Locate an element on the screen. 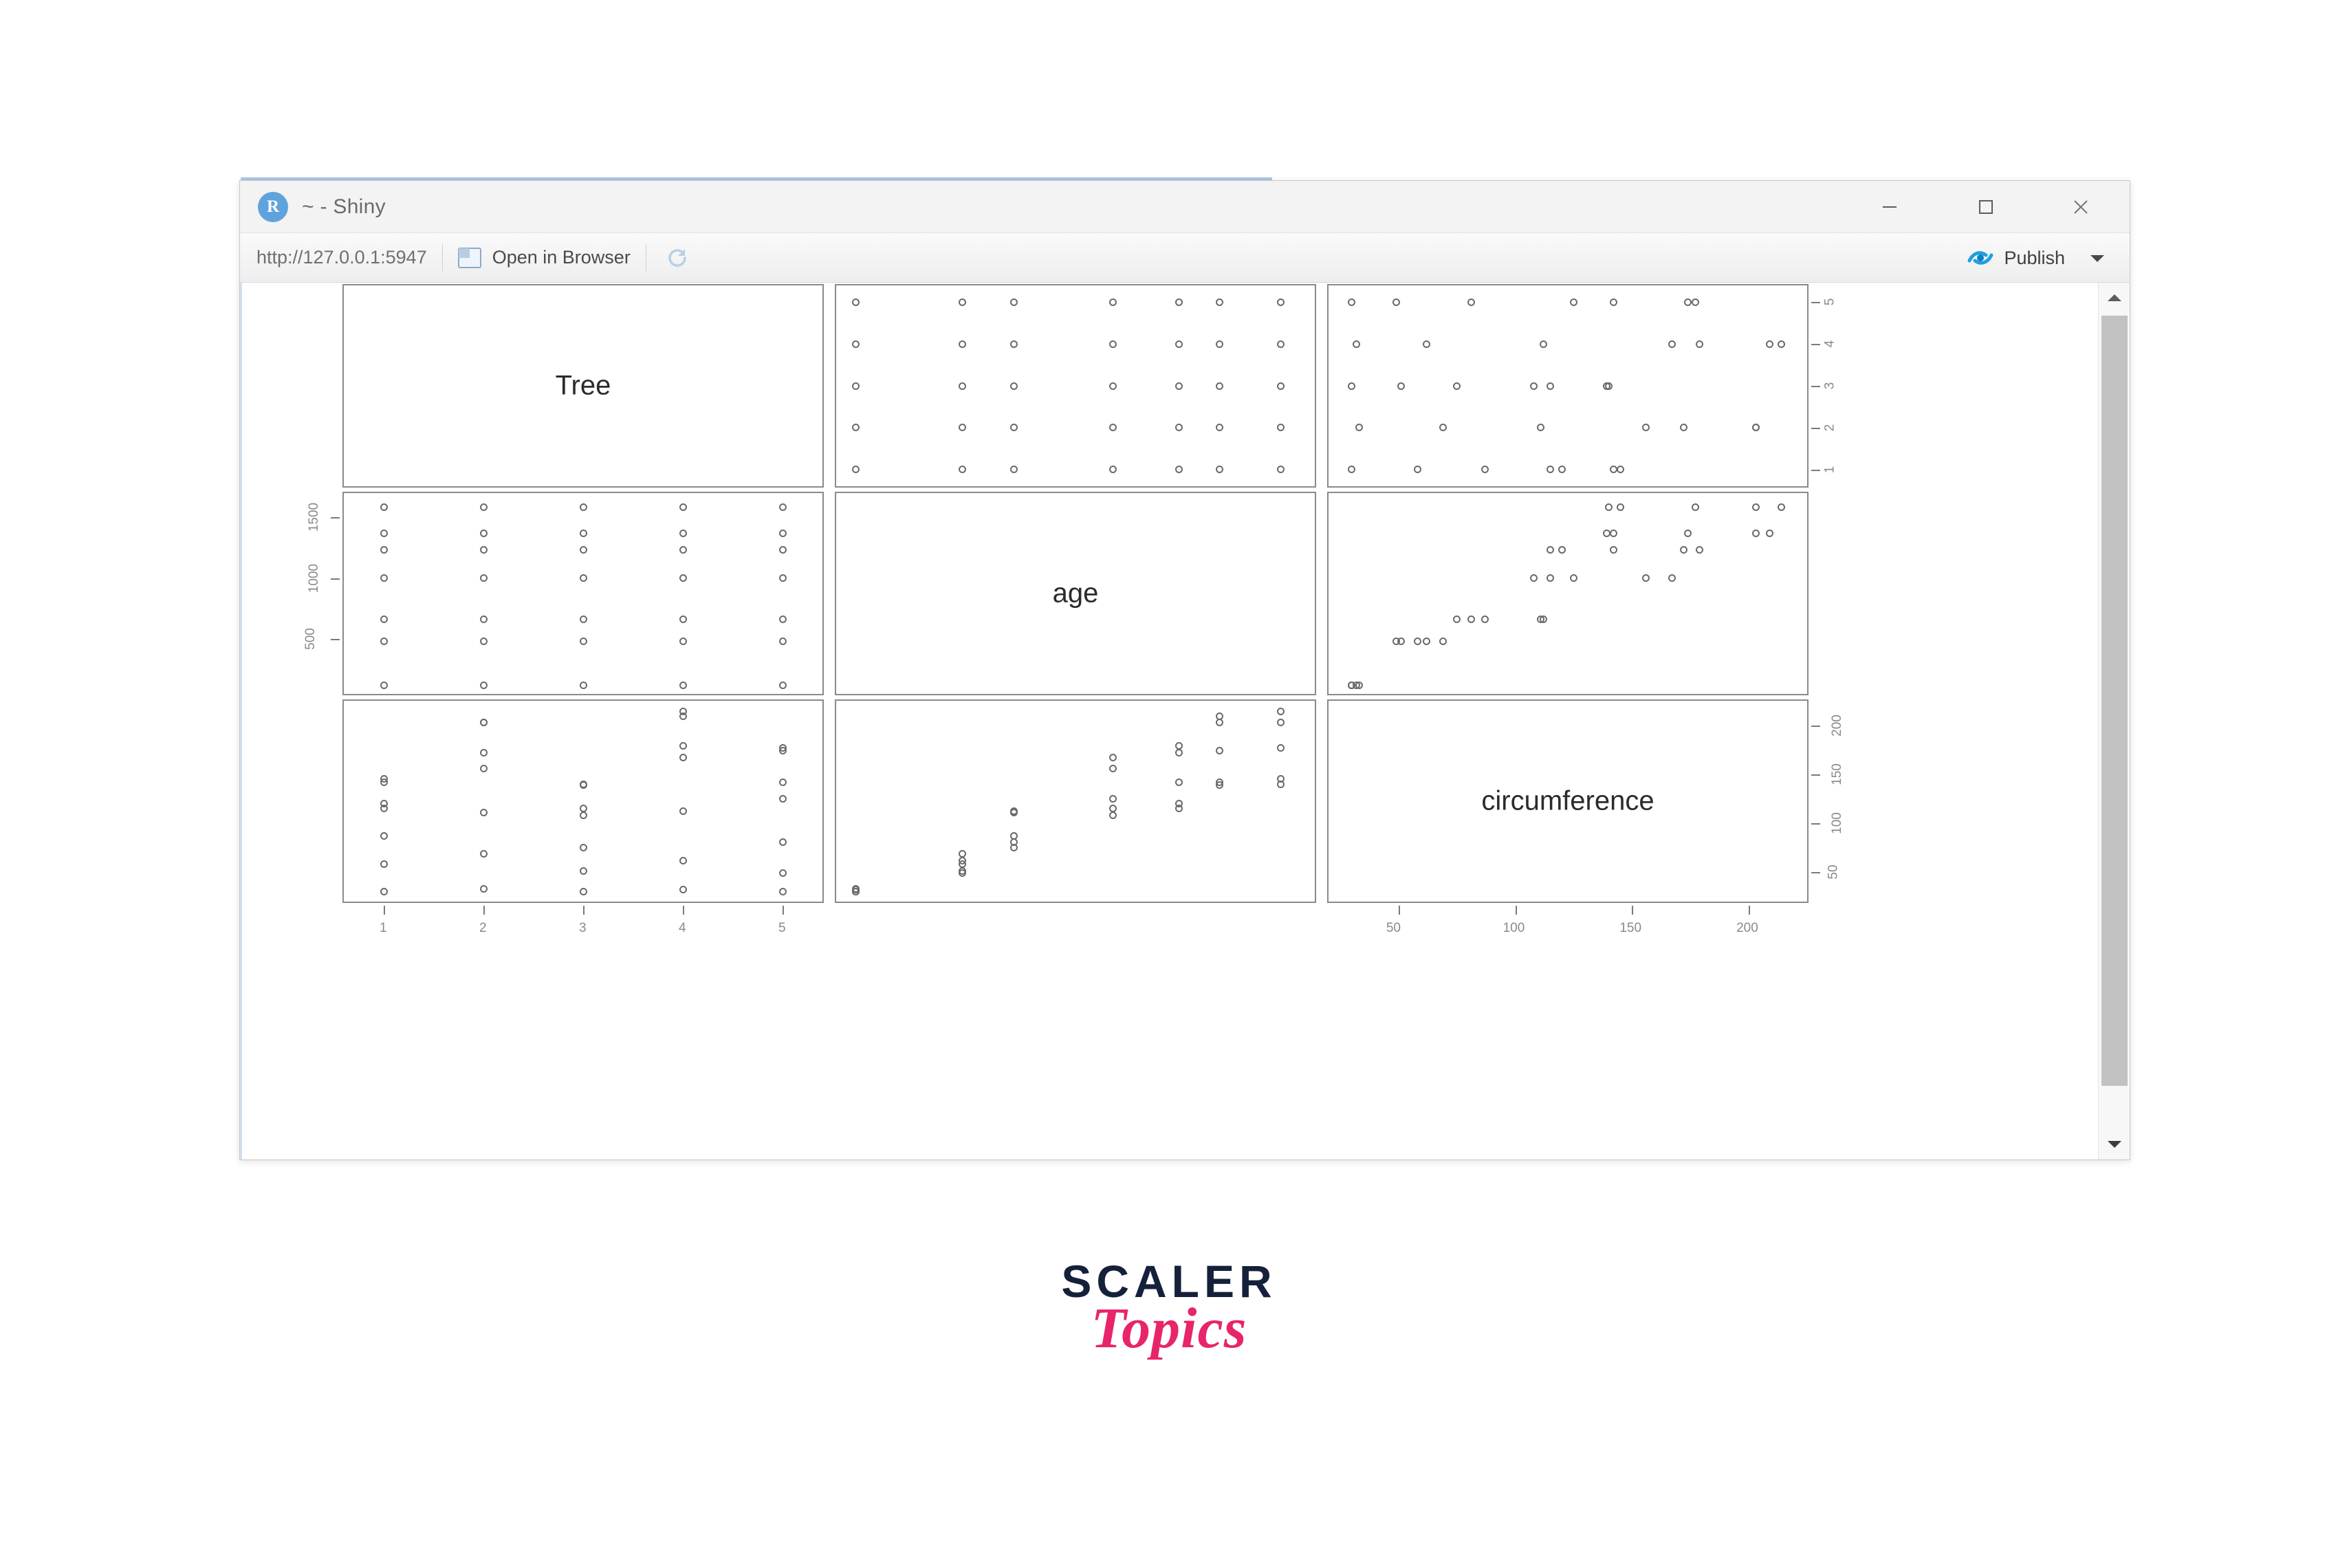 The height and width of the screenshot is (1568, 2338). close-button is located at coordinates (2081, 207).